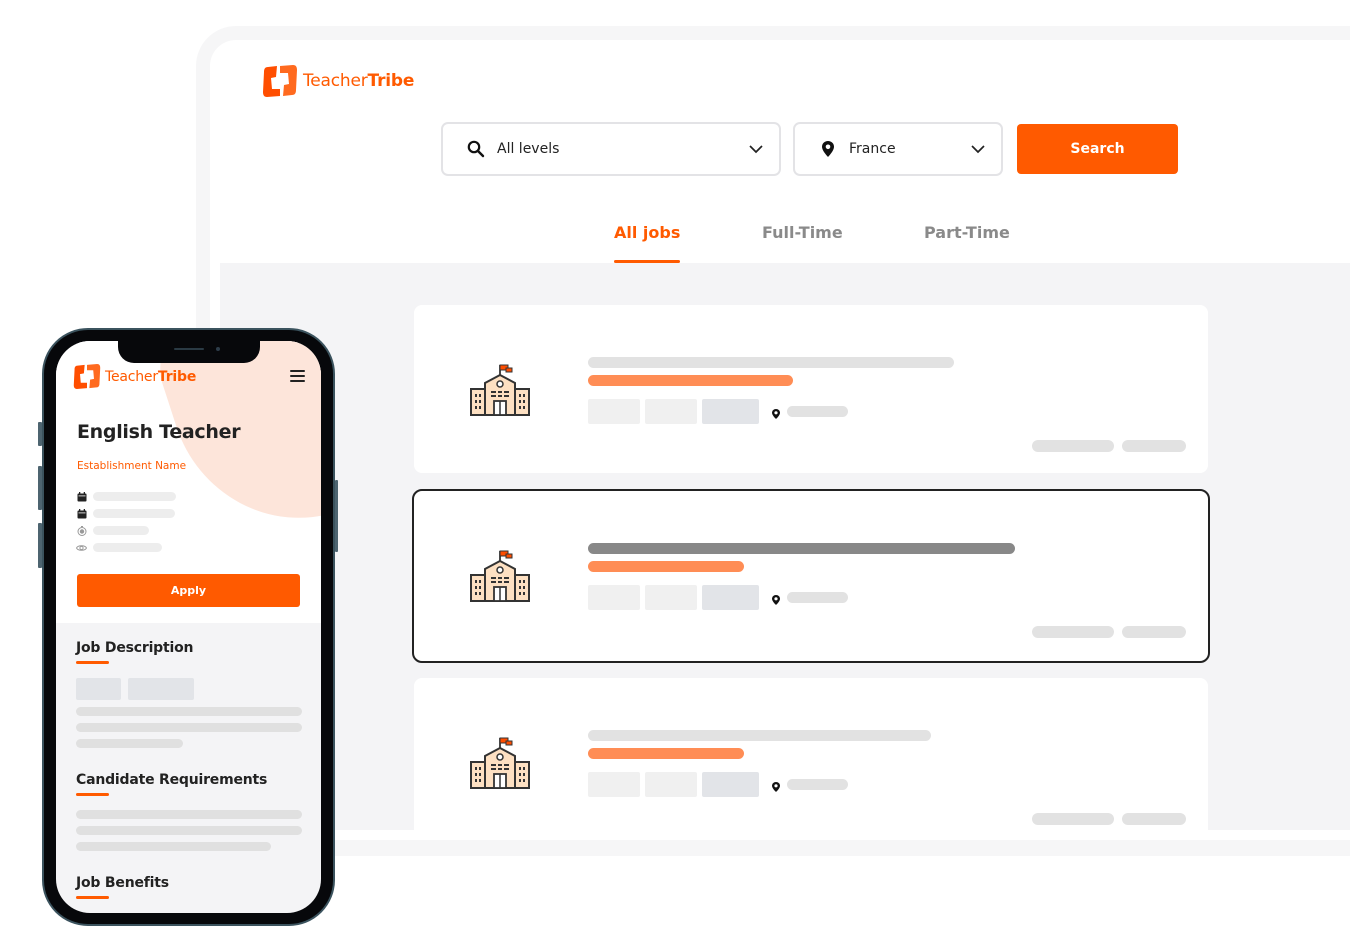 Image resolution: width=1350 pixels, height=928 pixels. I want to click on front-camera, so click(218, 349).